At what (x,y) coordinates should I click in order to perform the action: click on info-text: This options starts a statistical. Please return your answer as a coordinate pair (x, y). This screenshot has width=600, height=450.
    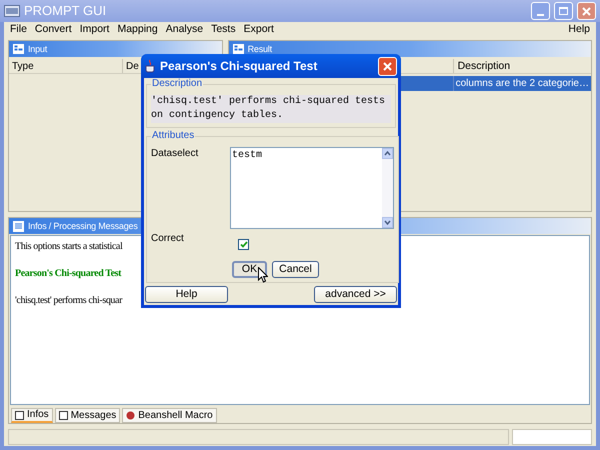
    Looking at the image, I should click on (68, 247).